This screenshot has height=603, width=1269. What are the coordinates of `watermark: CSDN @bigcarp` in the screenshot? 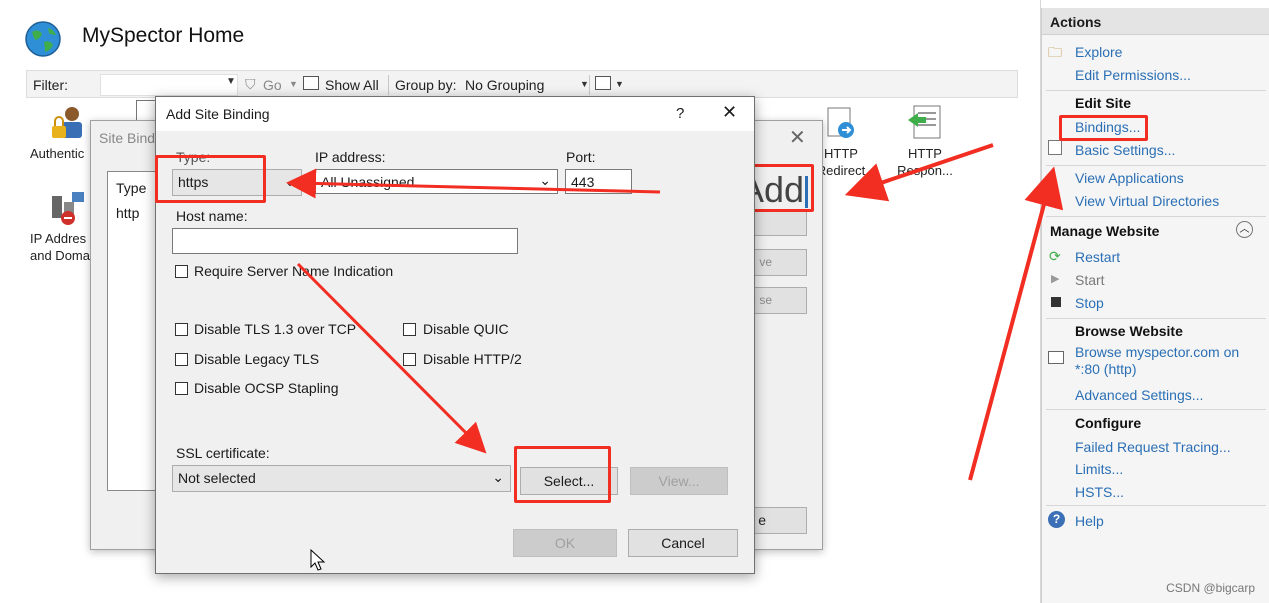 It's located at (1210, 588).